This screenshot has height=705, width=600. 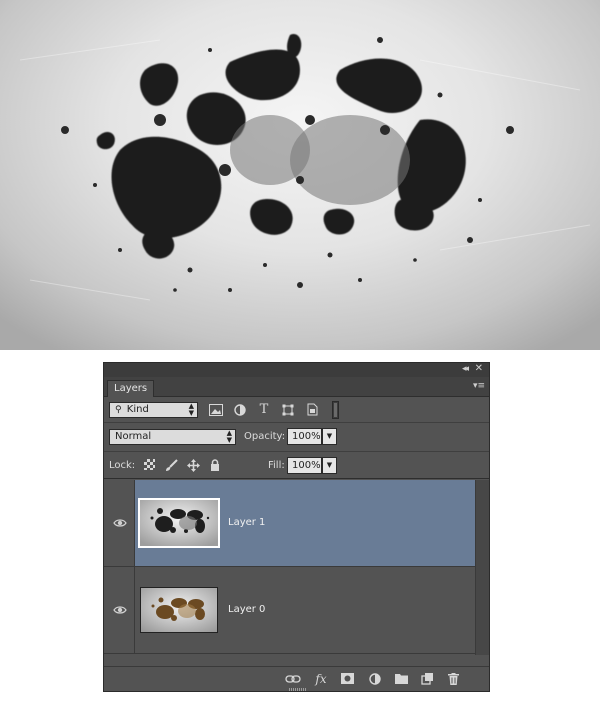 I want to click on lock-row: Lock: Fill: 100% ▼, so click(x=296, y=465).